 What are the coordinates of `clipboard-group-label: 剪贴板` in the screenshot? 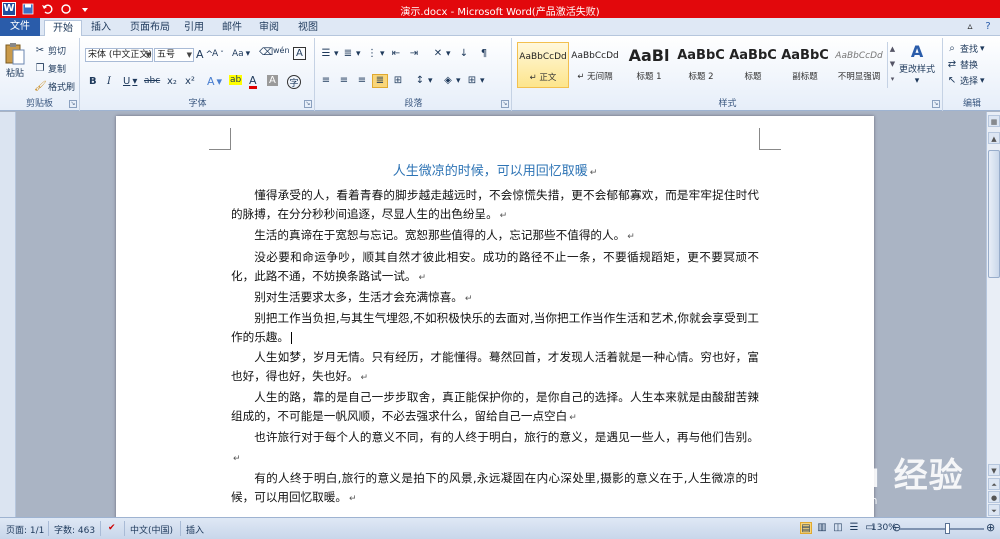 It's located at (39, 104).